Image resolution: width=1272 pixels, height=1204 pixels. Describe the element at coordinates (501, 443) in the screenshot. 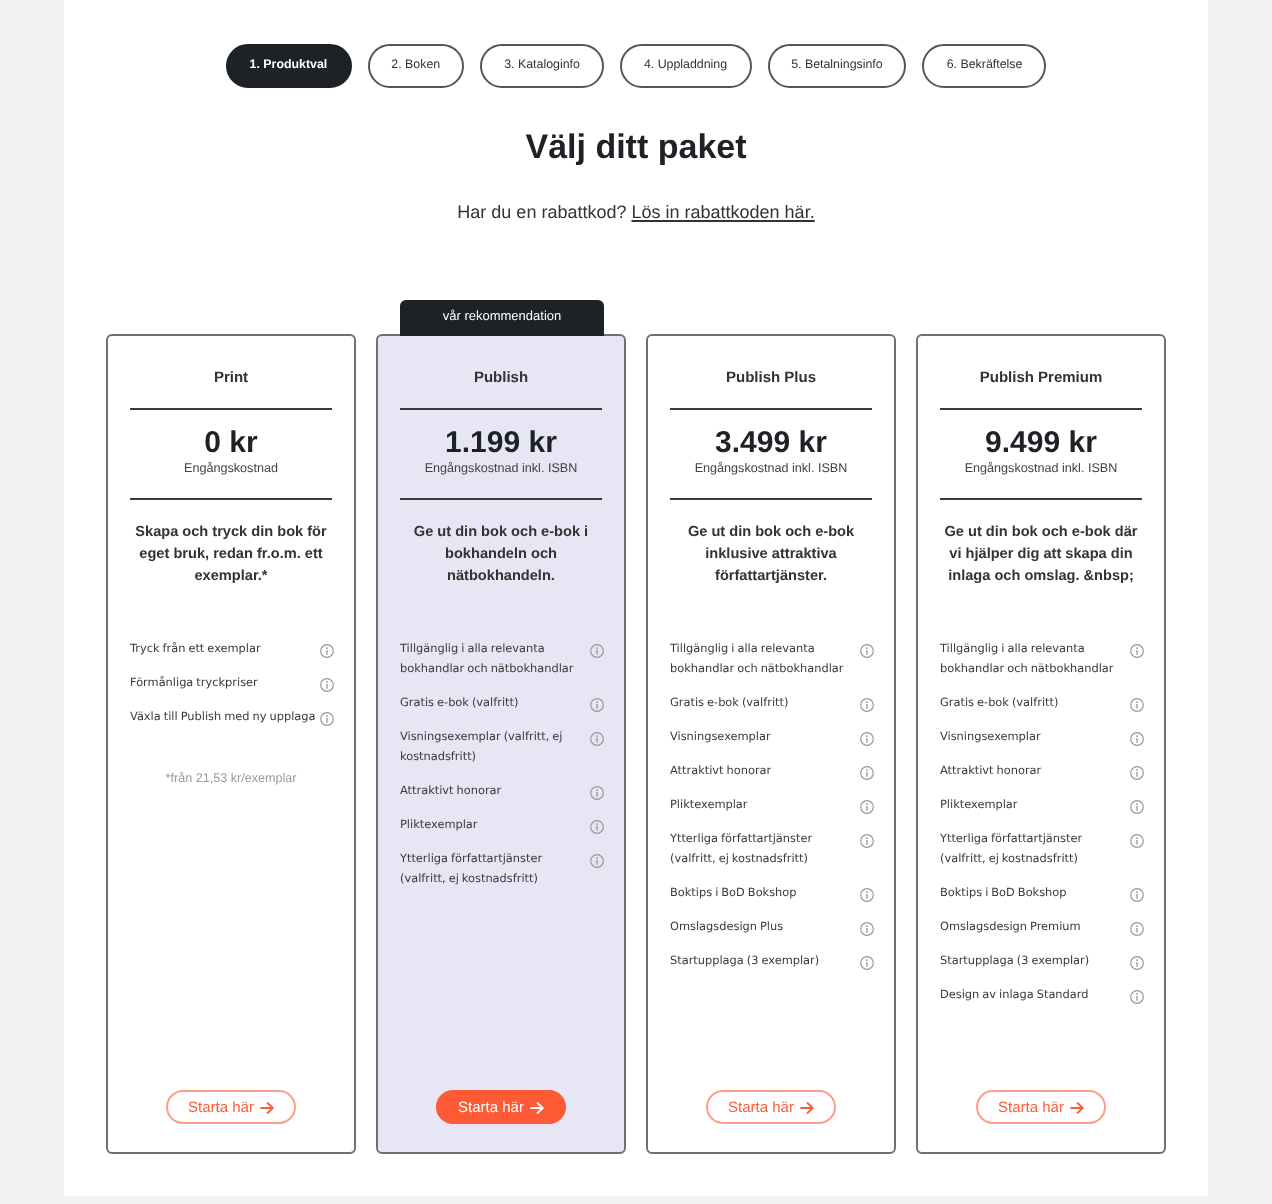

I see `price: 1.199 kr` at that location.